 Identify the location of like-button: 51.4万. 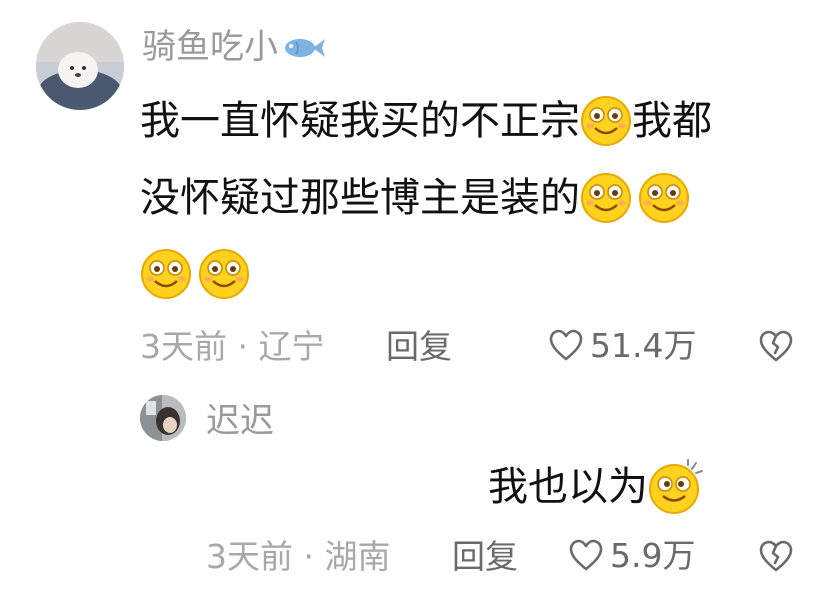
(622, 345).